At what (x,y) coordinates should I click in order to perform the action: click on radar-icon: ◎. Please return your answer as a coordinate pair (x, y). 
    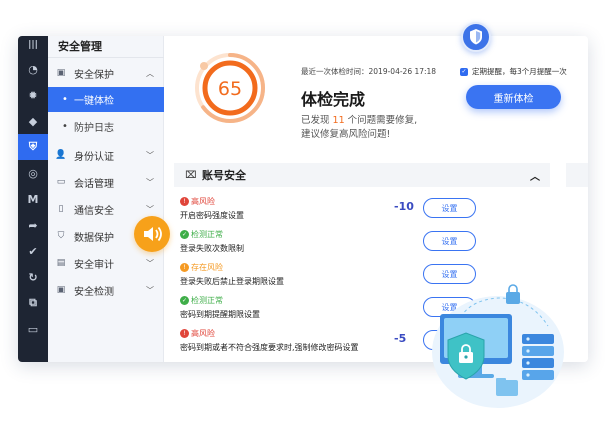
    Looking at the image, I should click on (33, 173).